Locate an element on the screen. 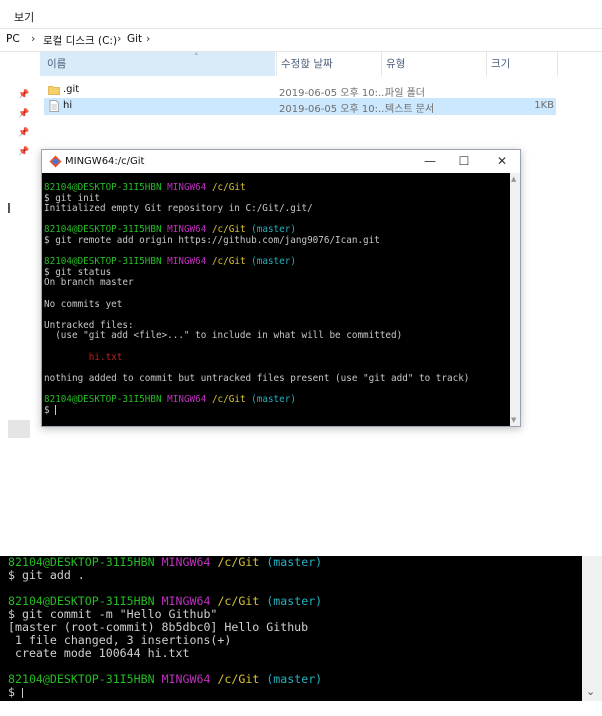  column-header-name: 이름 ˄ ⌄ is located at coordinates (175, 64).